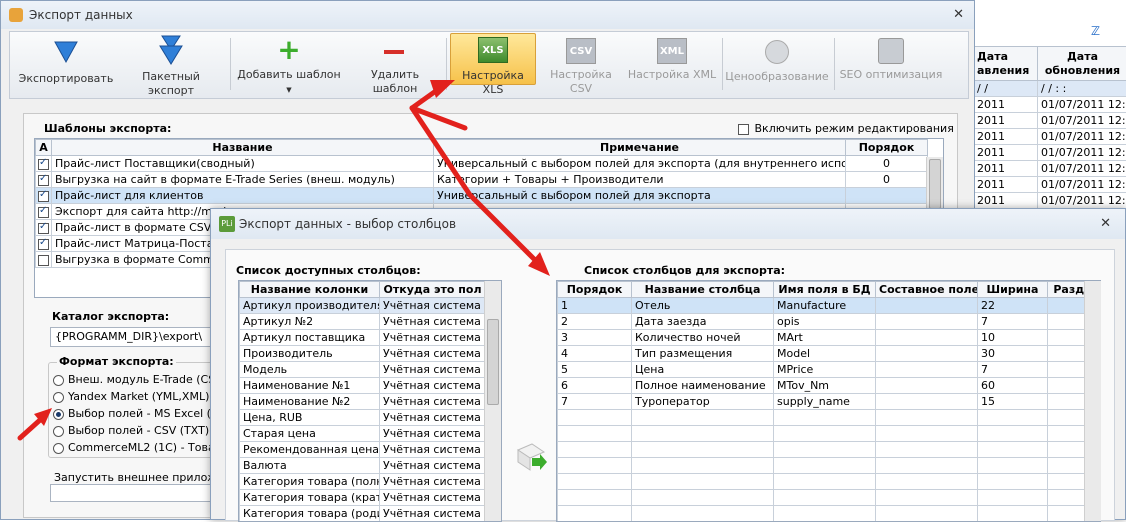 This screenshot has height=522, width=1126. Describe the element at coordinates (143, 381) in the screenshot. I see `format-option: Внеш. модуль E-Trade (CSV)` at that location.